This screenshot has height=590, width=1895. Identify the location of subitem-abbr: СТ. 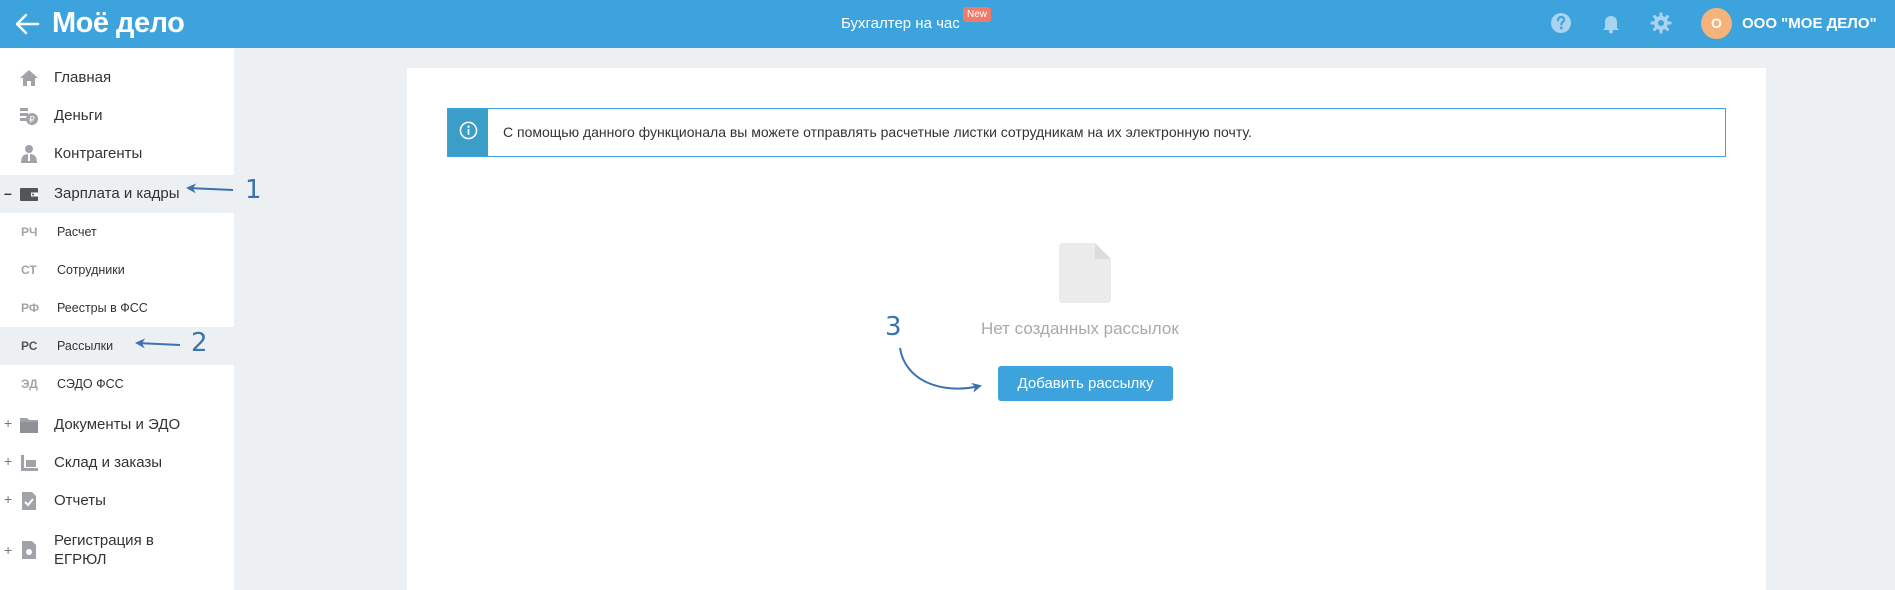
(29, 270).